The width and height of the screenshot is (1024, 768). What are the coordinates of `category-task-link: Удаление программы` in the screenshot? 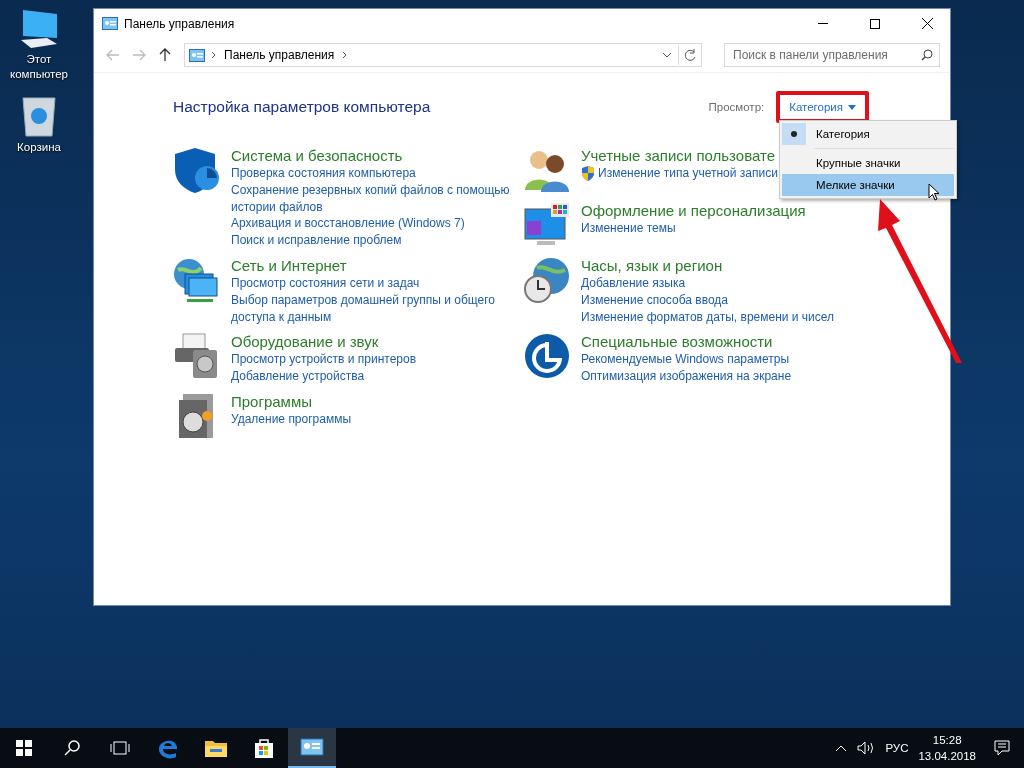 It's located at (291, 419).